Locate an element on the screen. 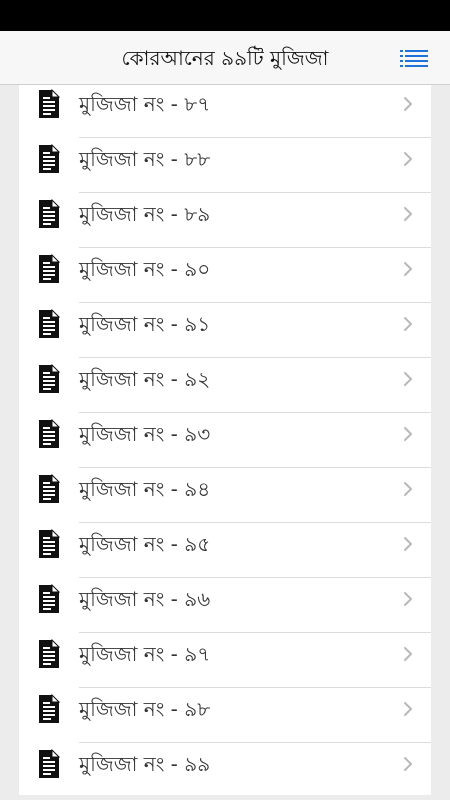 The height and width of the screenshot is (800, 450). list-item-label: মুজিজা নং - ৯৬ is located at coordinates (145, 599).